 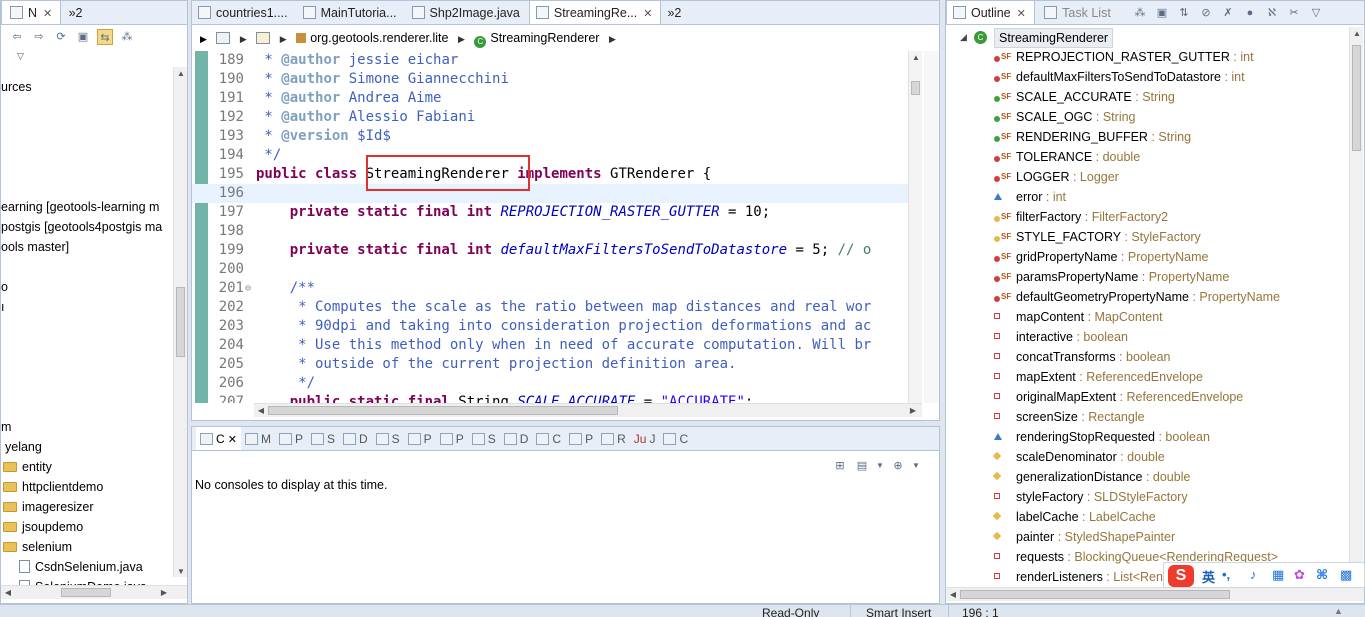 What do you see at coordinates (355, 438) in the screenshot?
I see `console-view-tab: D` at bounding box center [355, 438].